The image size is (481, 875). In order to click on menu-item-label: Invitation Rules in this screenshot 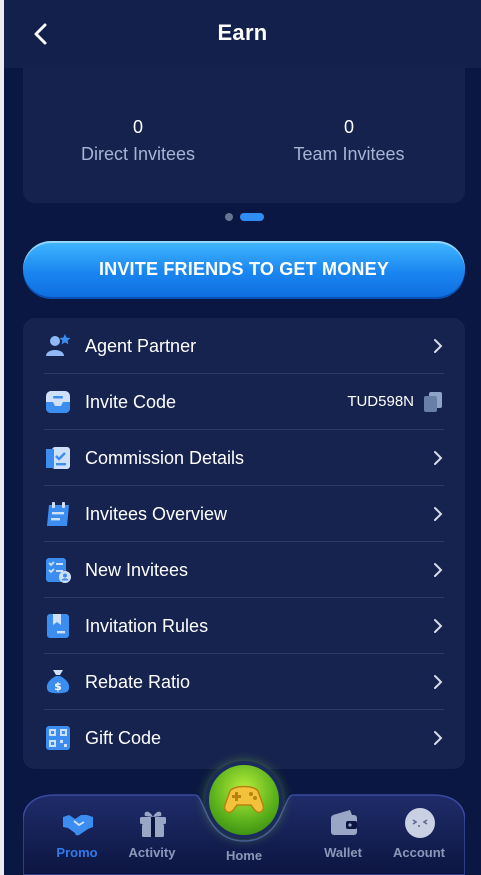, I will do `click(147, 626)`.